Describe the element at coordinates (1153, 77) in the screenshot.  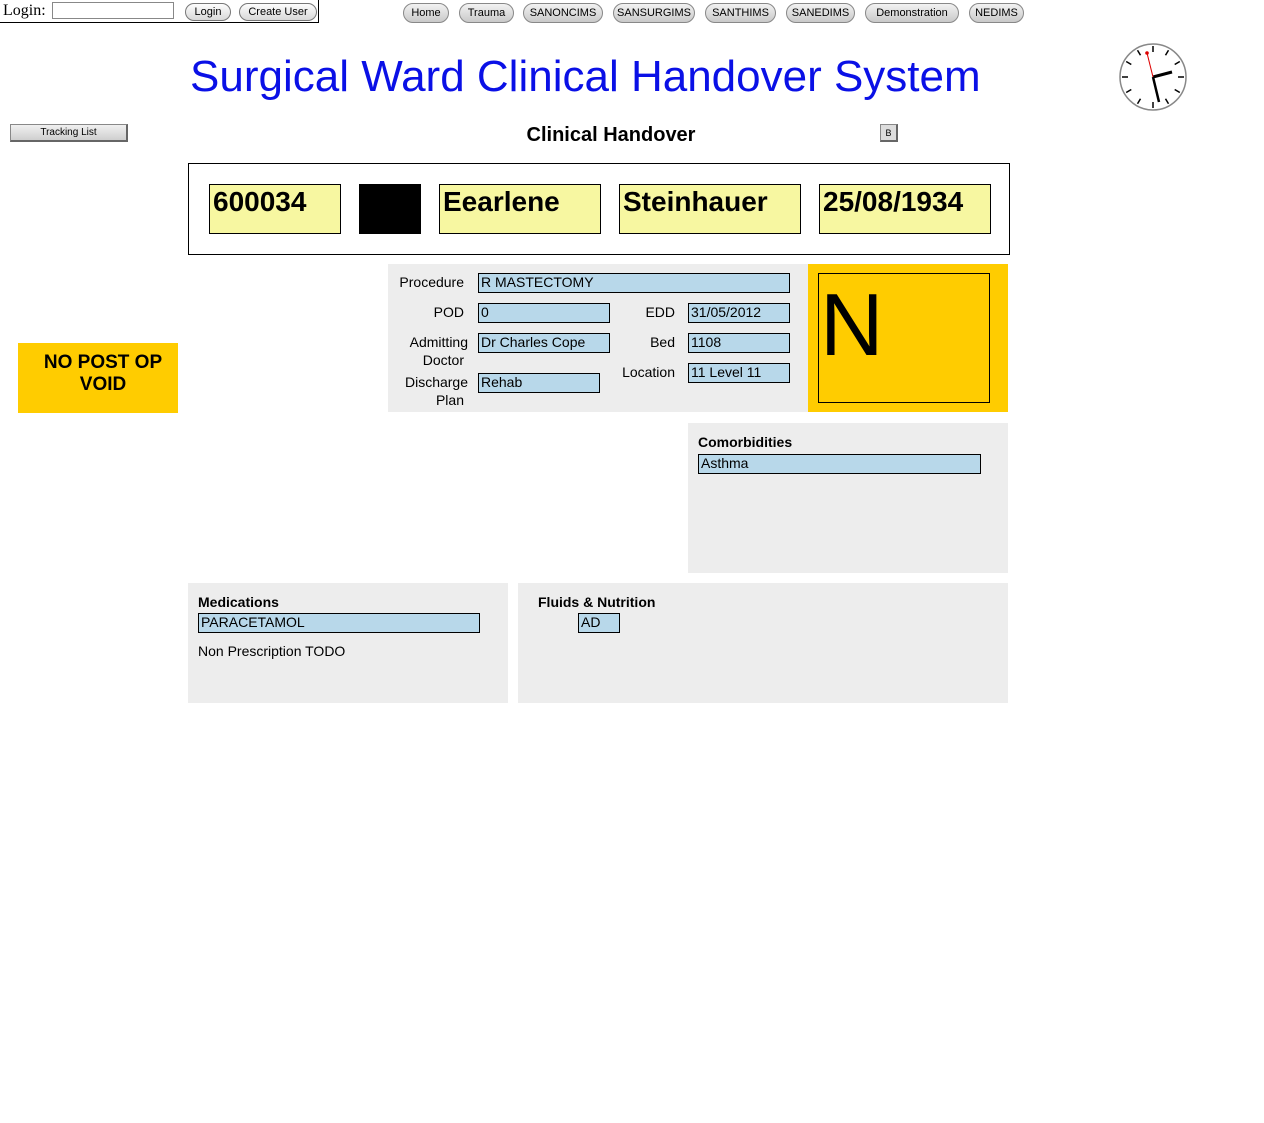
I see `clock-icon` at that location.